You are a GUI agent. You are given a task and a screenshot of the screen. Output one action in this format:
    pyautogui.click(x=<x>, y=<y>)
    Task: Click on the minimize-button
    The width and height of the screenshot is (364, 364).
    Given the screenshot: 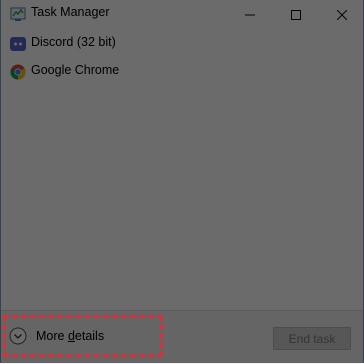 What is the action you would take?
    pyautogui.click(x=250, y=15)
    